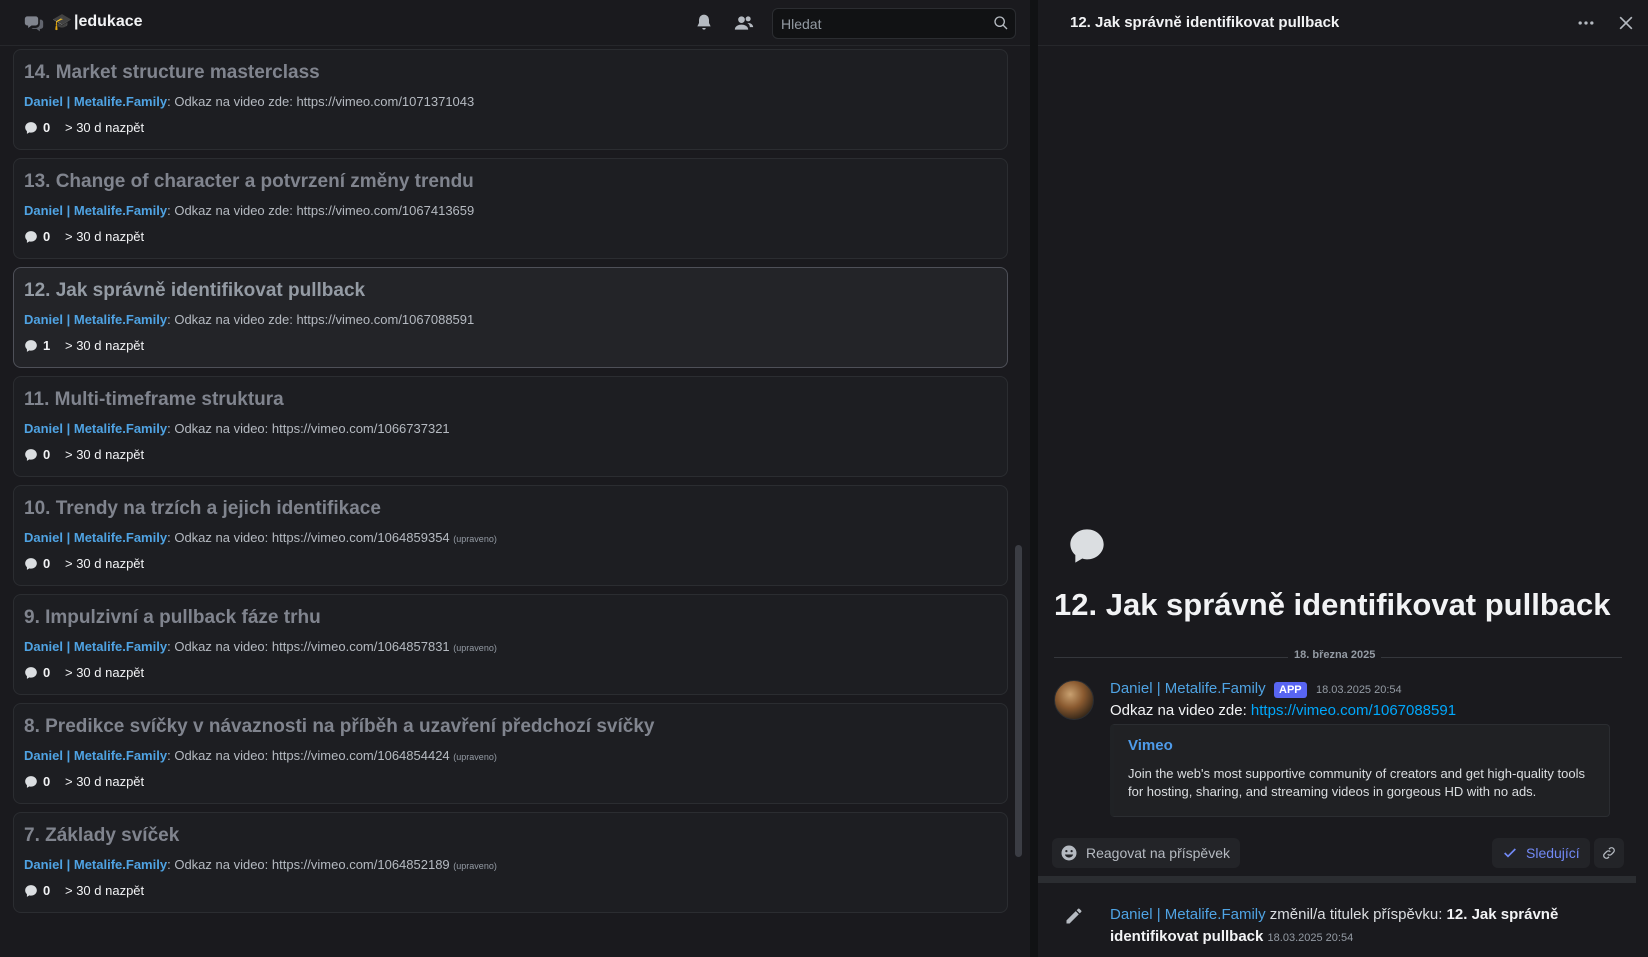 The image size is (1648, 957). What do you see at coordinates (1205, 22) in the screenshot?
I see `thread-header-title: 12. Jak správně identifikovat pullback` at bounding box center [1205, 22].